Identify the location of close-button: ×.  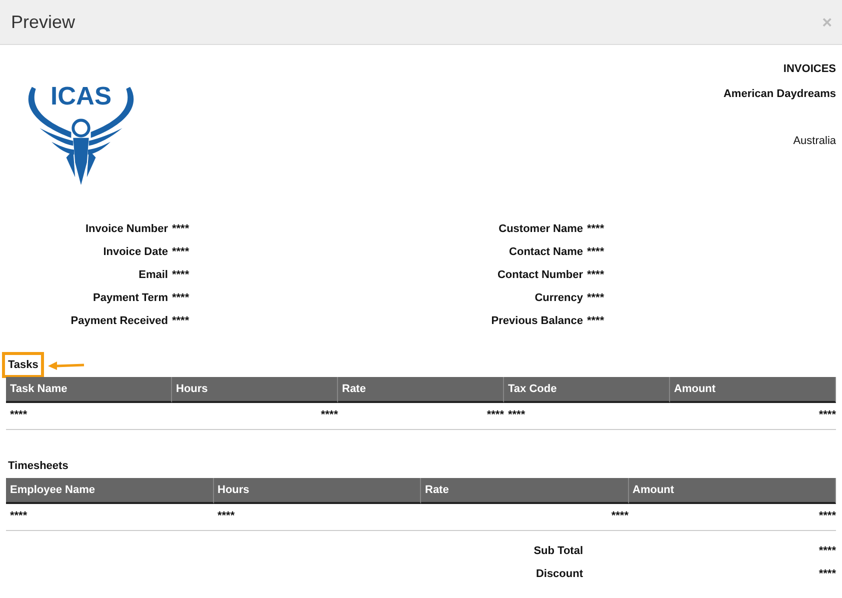
(827, 22).